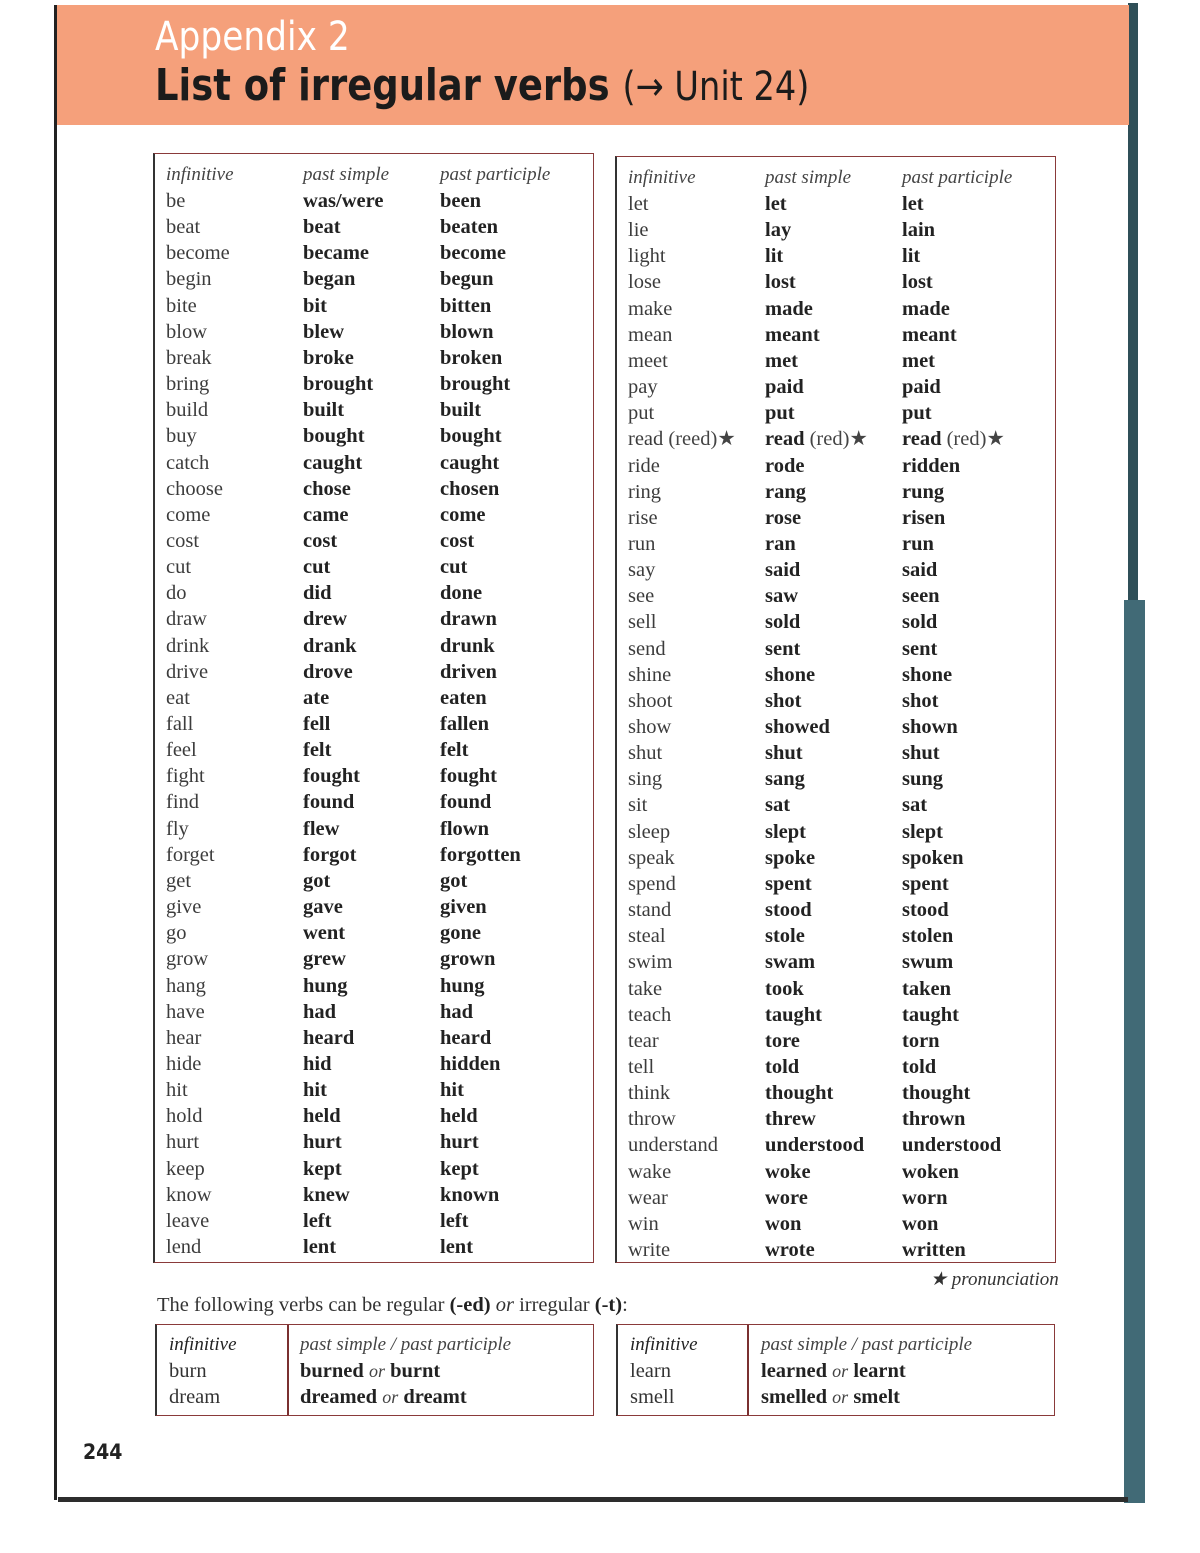  Describe the element at coordinates (975, 439) in the screenshot. I see `pronunciation-note: (red)★` at that location.